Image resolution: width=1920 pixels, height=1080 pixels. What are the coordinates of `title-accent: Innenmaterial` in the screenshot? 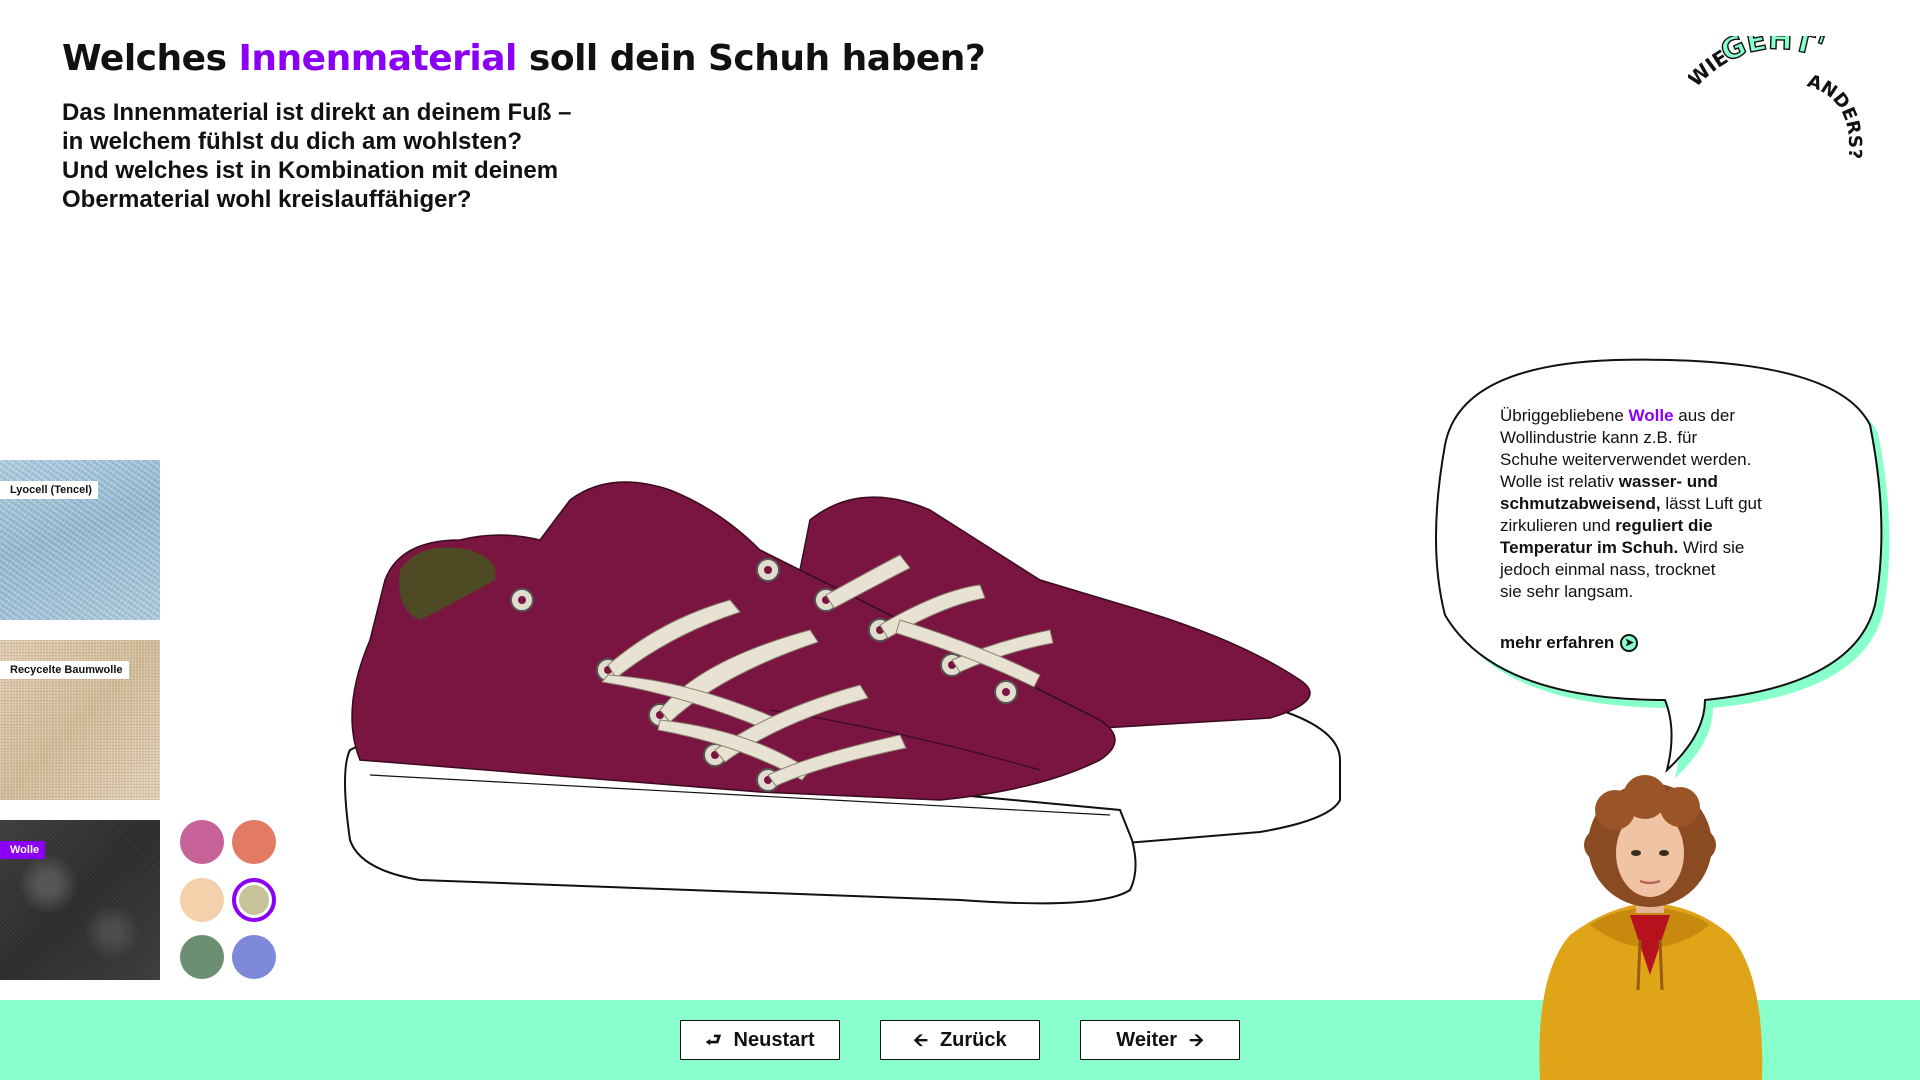 It's located at (378, 58).